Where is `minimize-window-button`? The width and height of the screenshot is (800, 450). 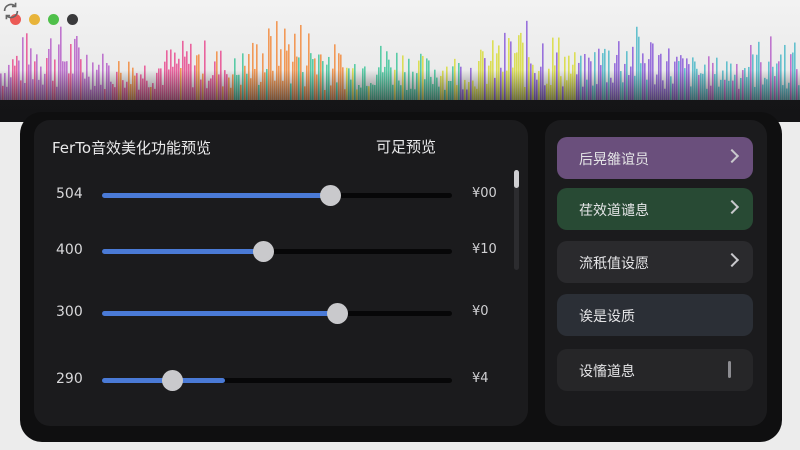
minimize-window-button is located at coordinates (34, 19).